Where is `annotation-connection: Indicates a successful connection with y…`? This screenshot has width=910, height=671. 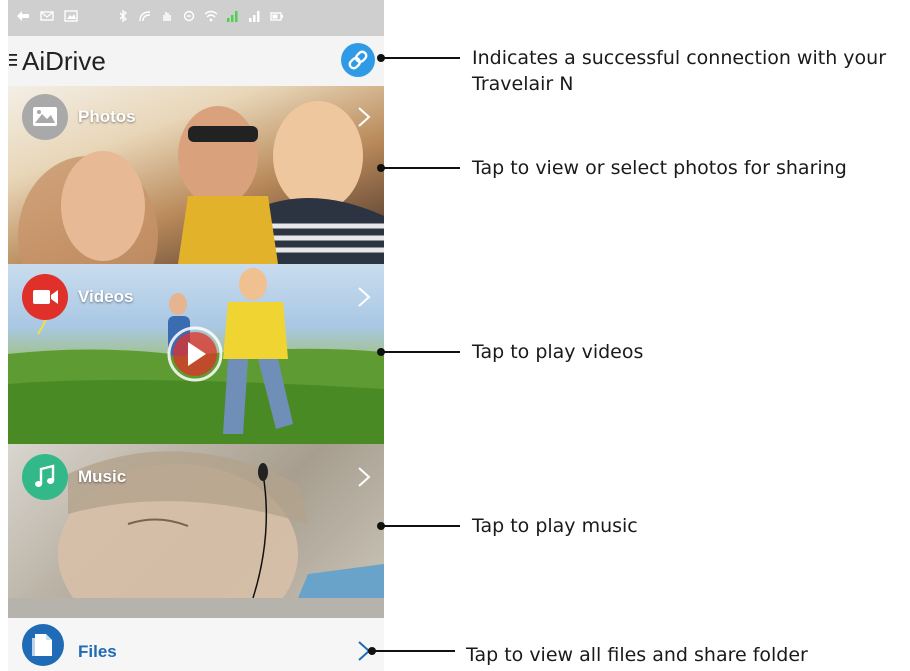 annotation-connection: Indicates a successful connection with y… is located at coordinates (679, 71).